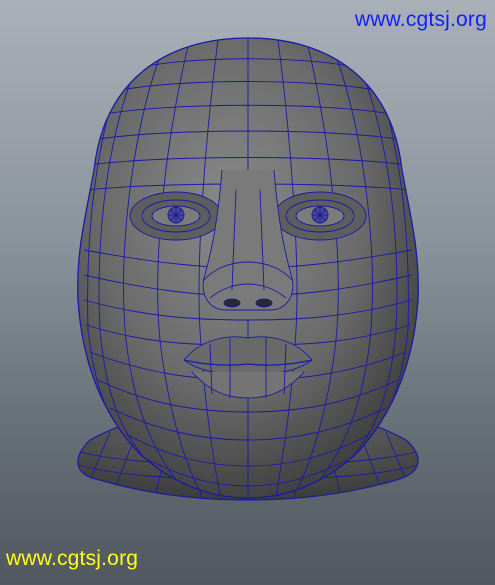 Image resolution: width=495 pixels, height=585 pixels. I want to click on right-eye, so click(320, 216).